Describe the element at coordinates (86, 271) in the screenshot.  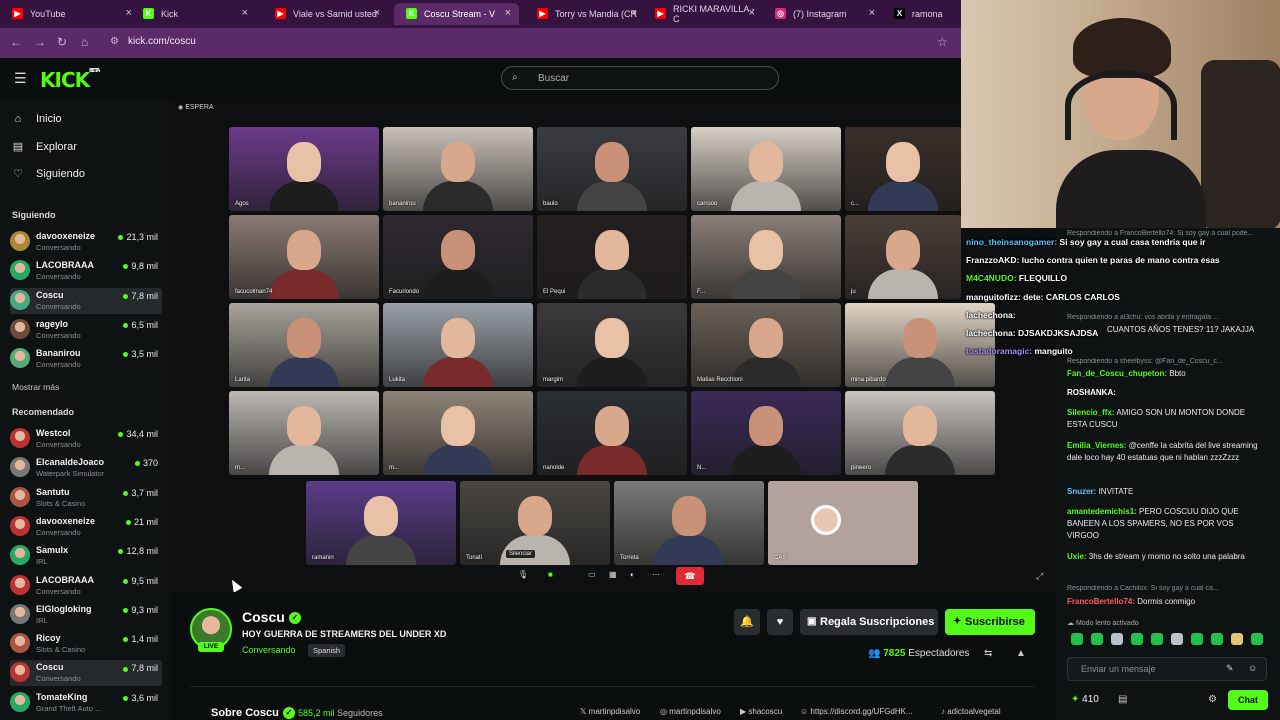
I see `sidebar-channel-1: LACOBRAAA Conversando 9,8 mil` at that location.